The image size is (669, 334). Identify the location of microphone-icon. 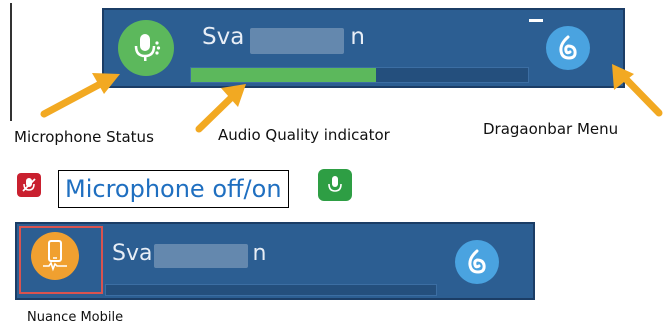
(147, 47).